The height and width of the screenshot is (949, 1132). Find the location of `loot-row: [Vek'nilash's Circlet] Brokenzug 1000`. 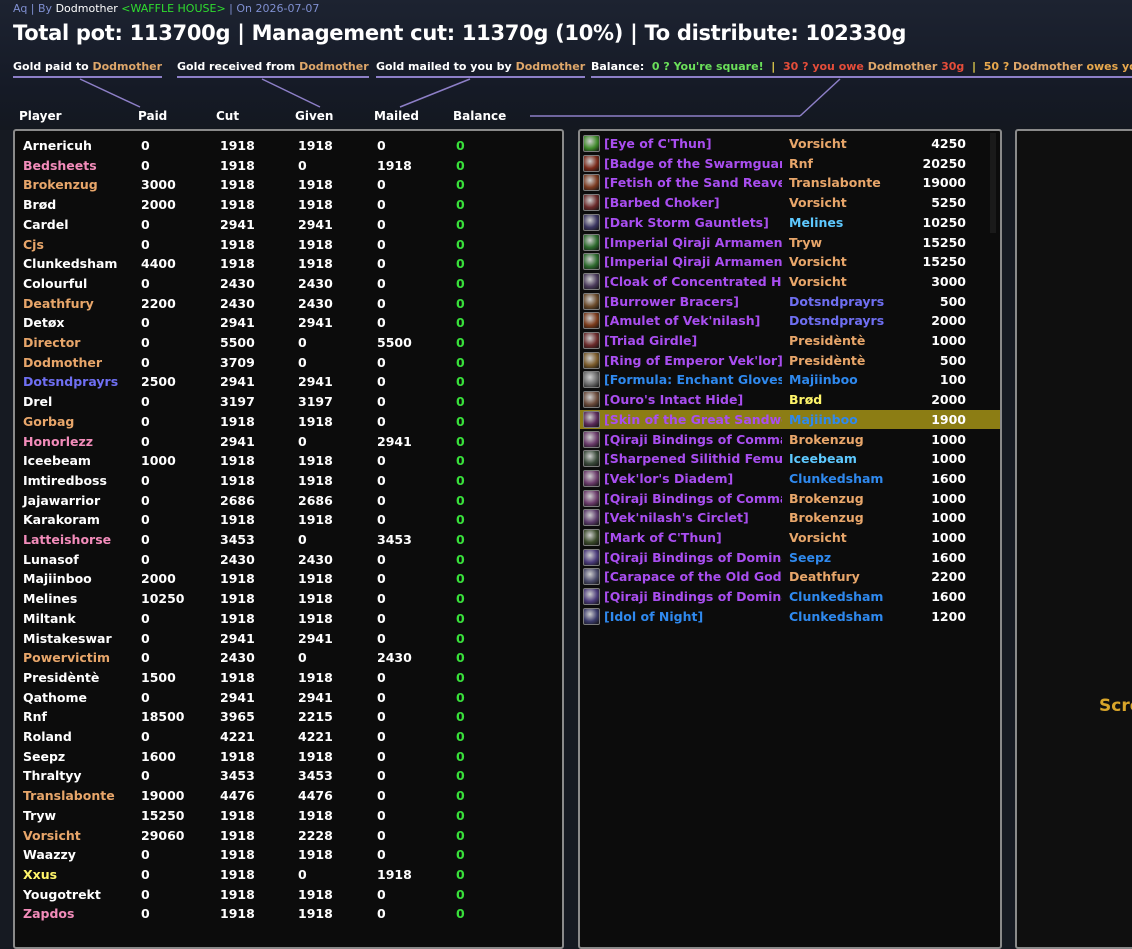

loot-row: [Vek'nilash's Circlet] Brokenzug 1000 is located at coordinates (790, 518).